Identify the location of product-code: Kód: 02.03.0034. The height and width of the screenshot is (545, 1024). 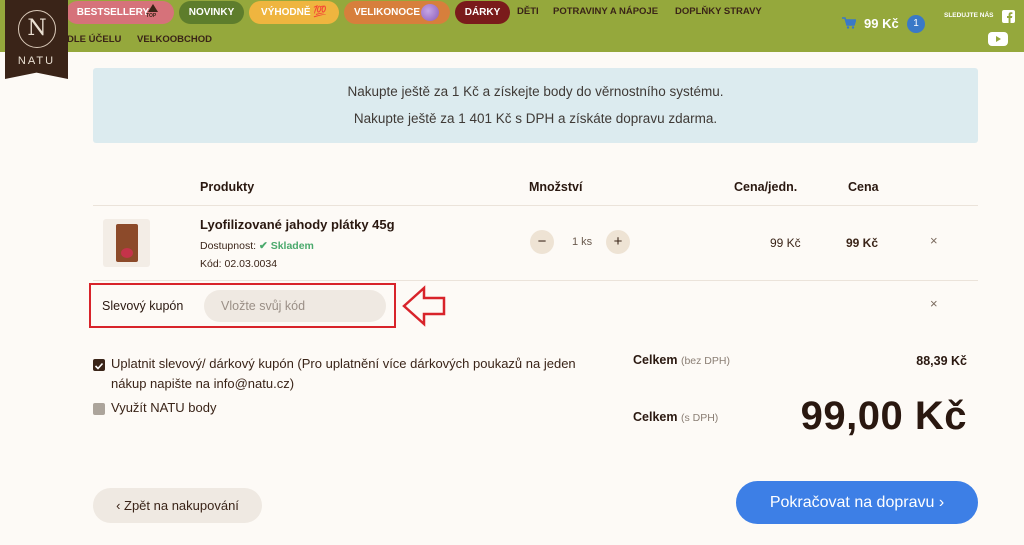
(239, 264).